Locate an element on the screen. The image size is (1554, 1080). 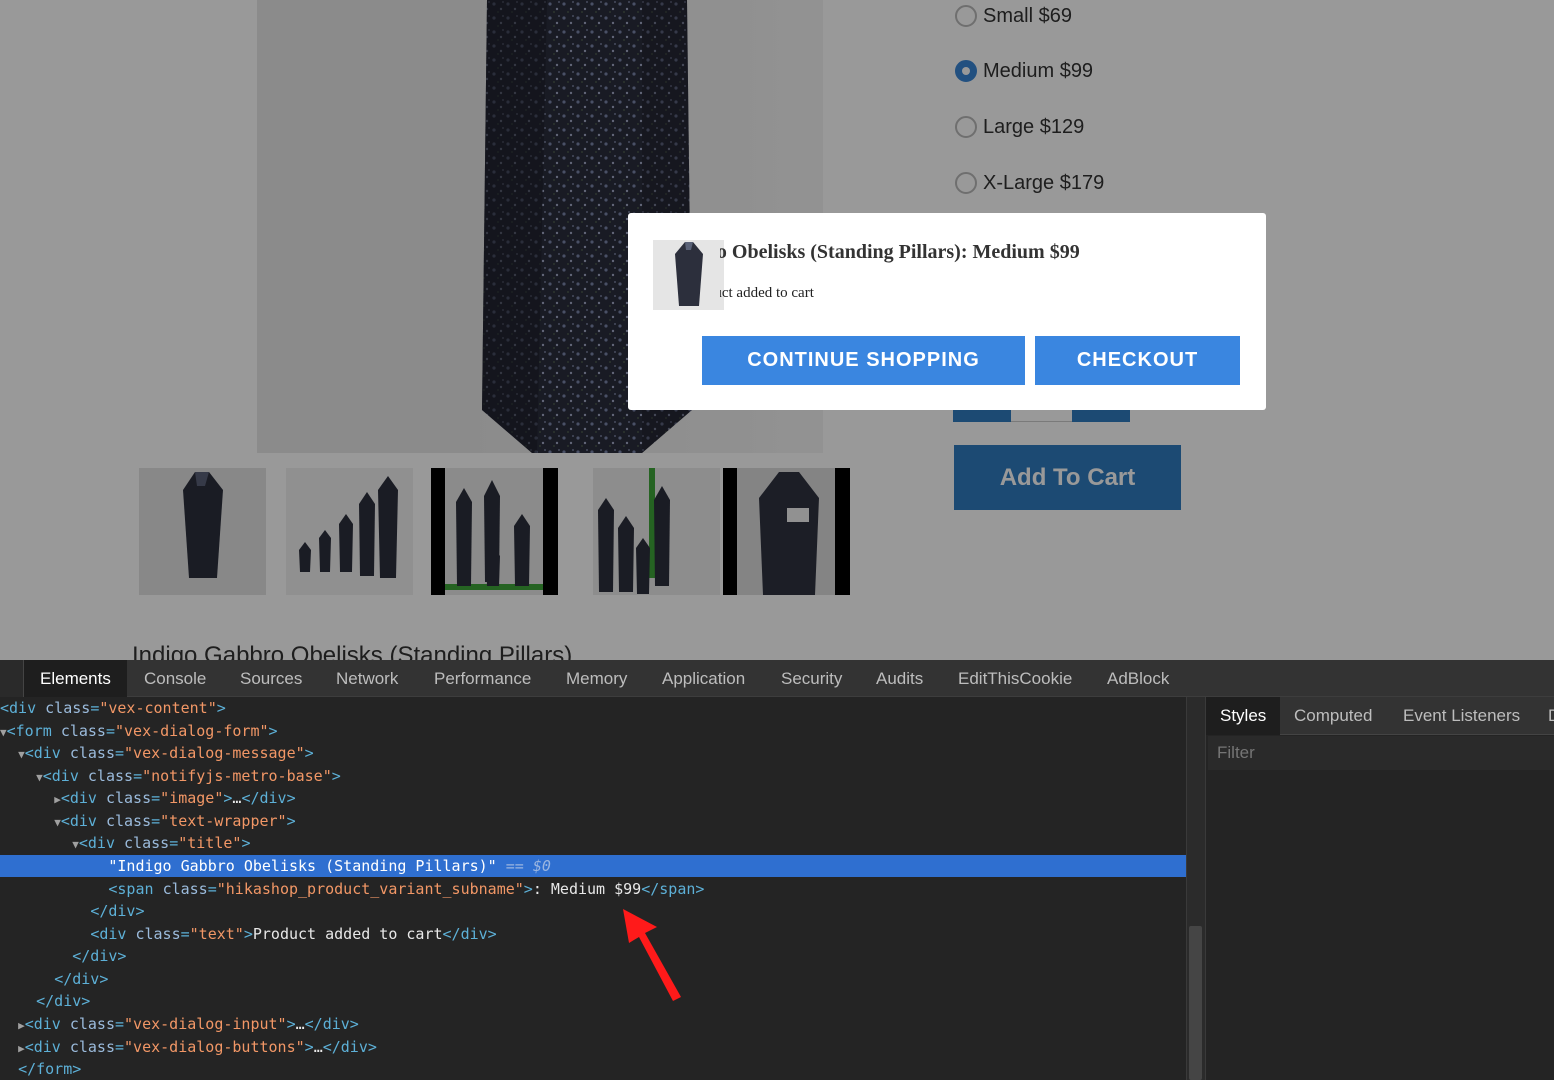
dom-node: ▶<div class="vex-dialog-input">…</div> is located at coordinates (593, 1024).